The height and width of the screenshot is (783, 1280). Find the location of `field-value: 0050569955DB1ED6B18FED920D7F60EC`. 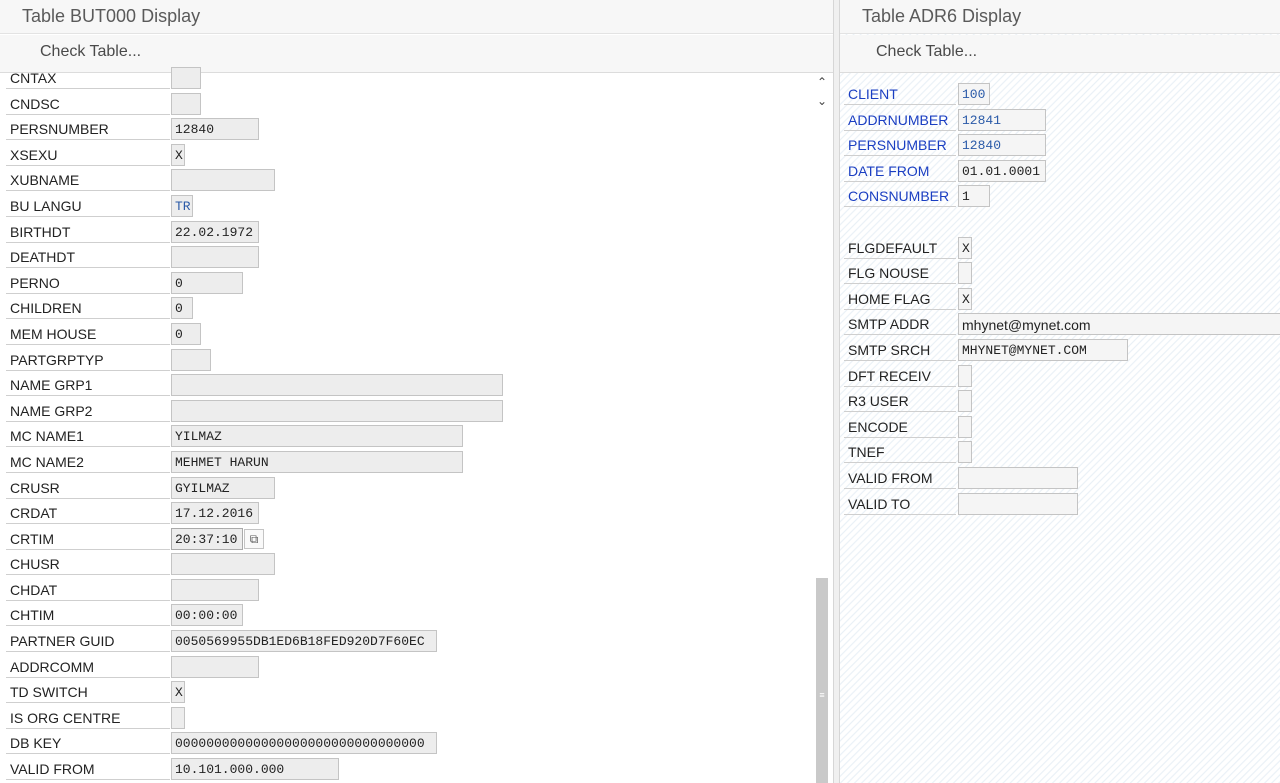

field-value: 0050569955DB1ED6B18FED920D7F60EC is located at coordinates (304, 641).